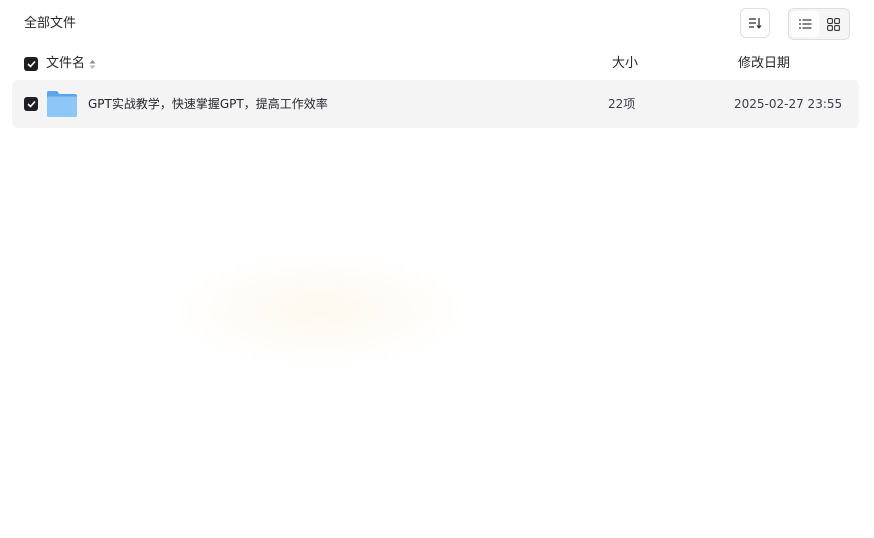 This screenshot has height=538, width=874. I want to click on column-header-size: 大小, so click(625, 64).